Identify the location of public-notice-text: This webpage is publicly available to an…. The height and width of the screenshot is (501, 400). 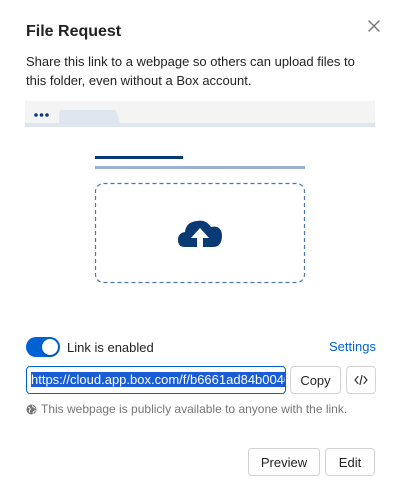
(194, 409).